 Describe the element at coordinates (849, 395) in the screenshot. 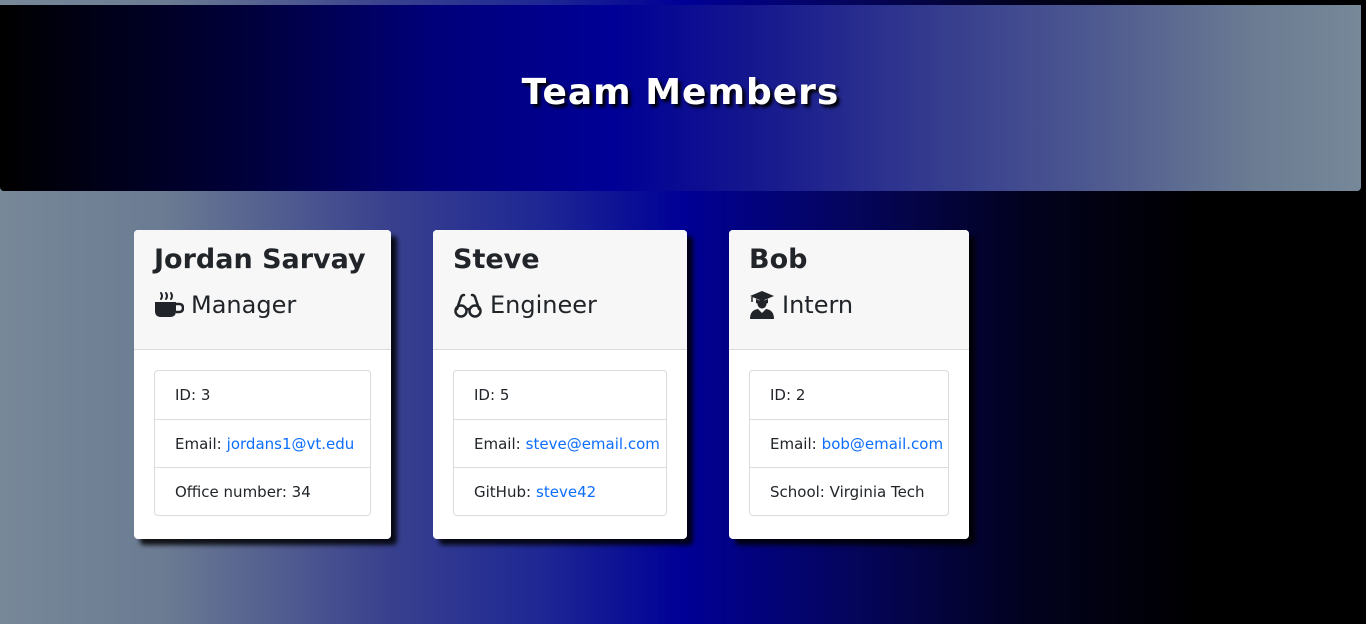

I see `list-item-id: ID: 2` at that location.